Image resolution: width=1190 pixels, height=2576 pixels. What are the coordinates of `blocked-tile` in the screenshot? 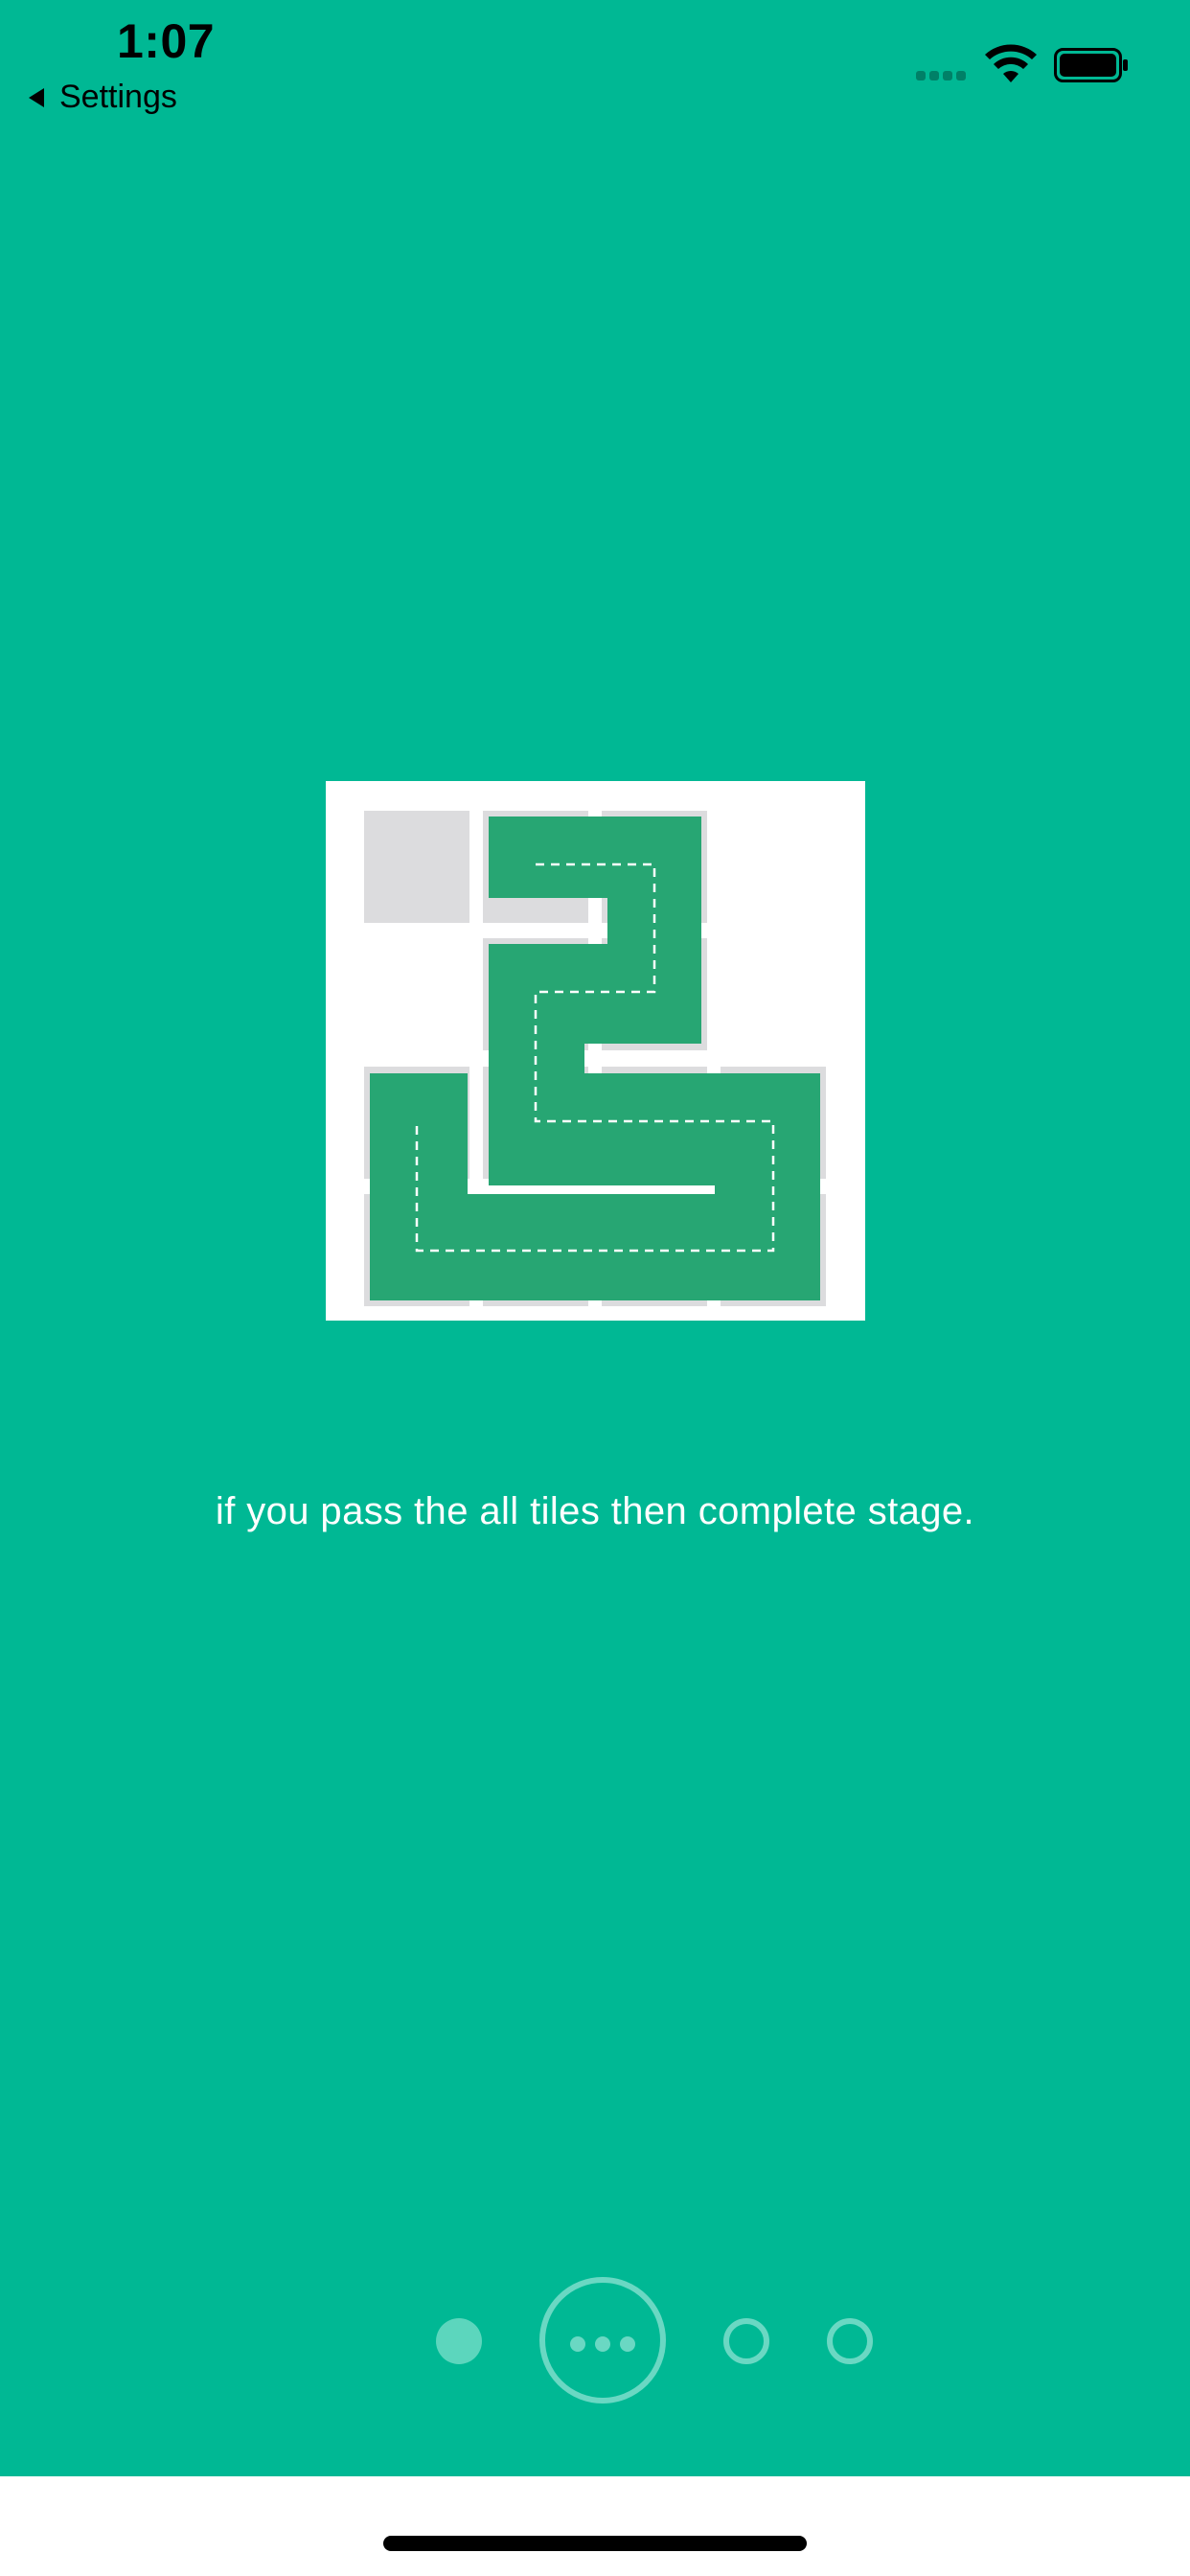 It's located at (417, 867).